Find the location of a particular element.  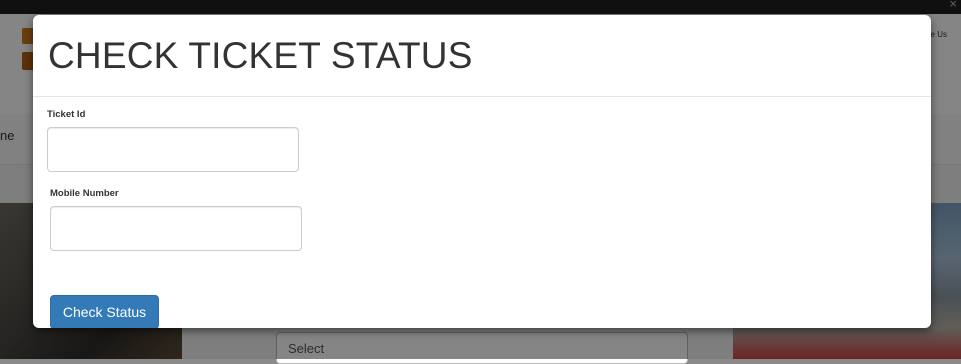

check-status-button: Check Status is located at coordinates (104, 311).